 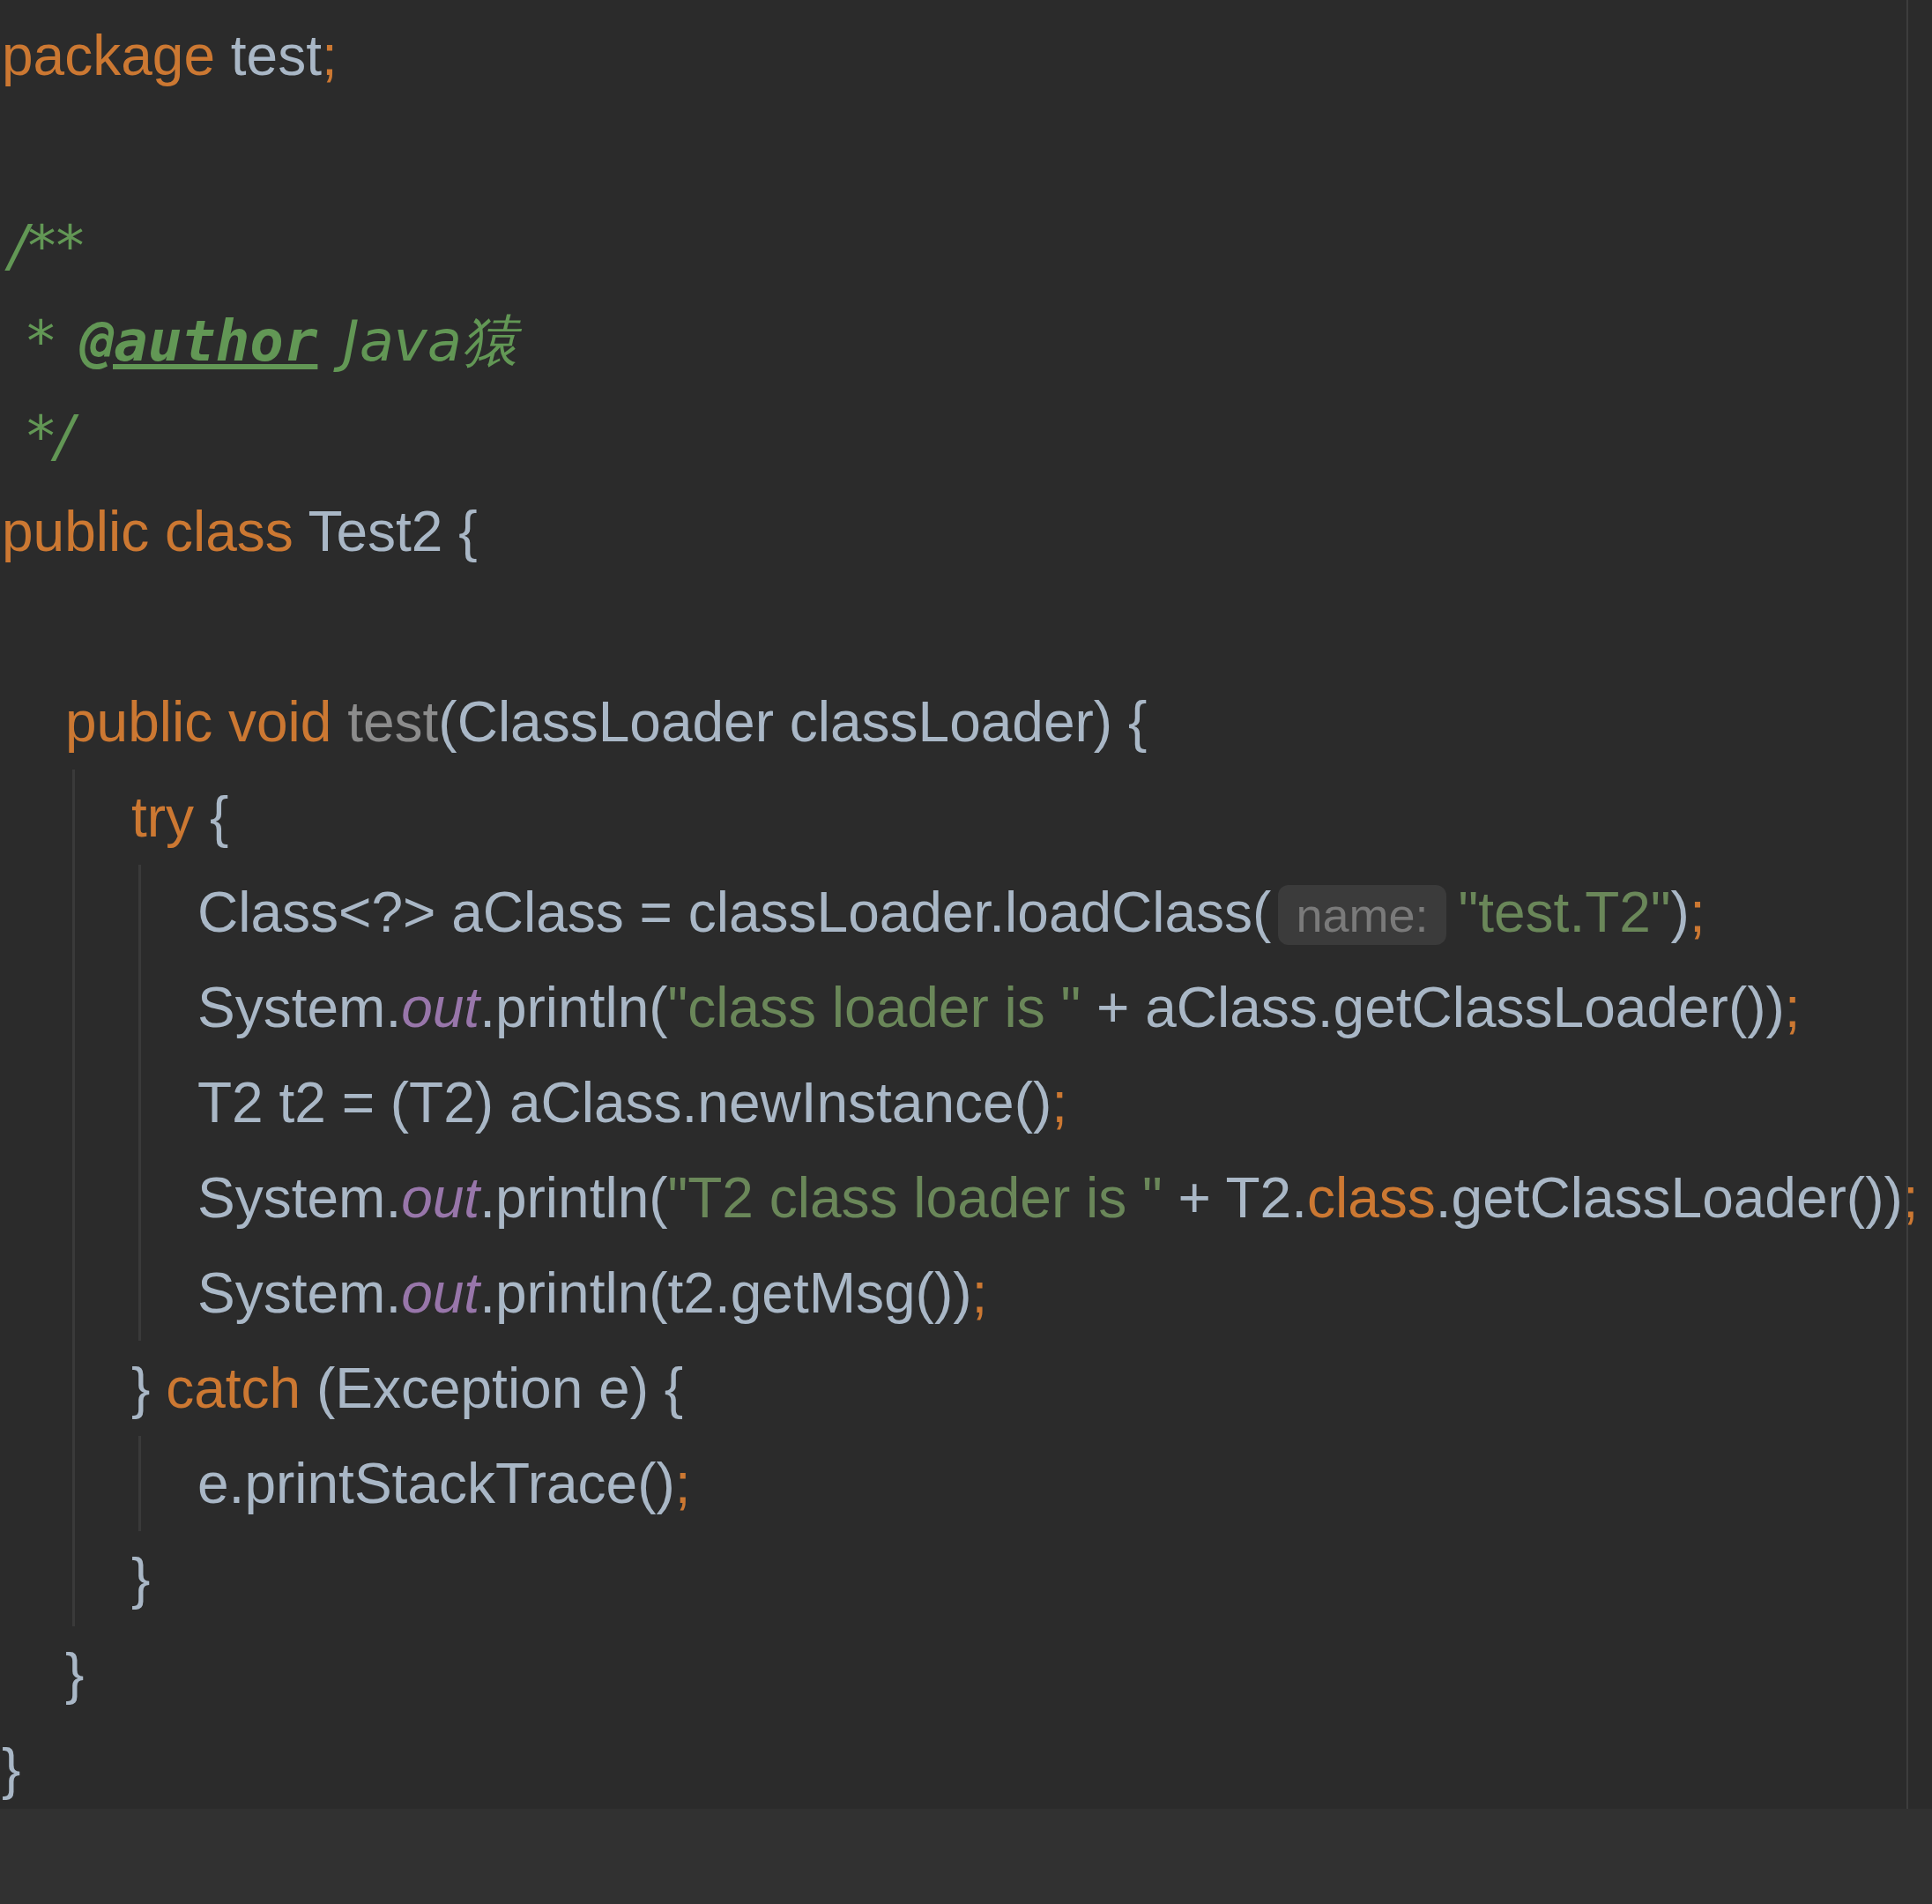 I want to click on code-text: e.printStackTrace(), so click(x=436, y=1483).